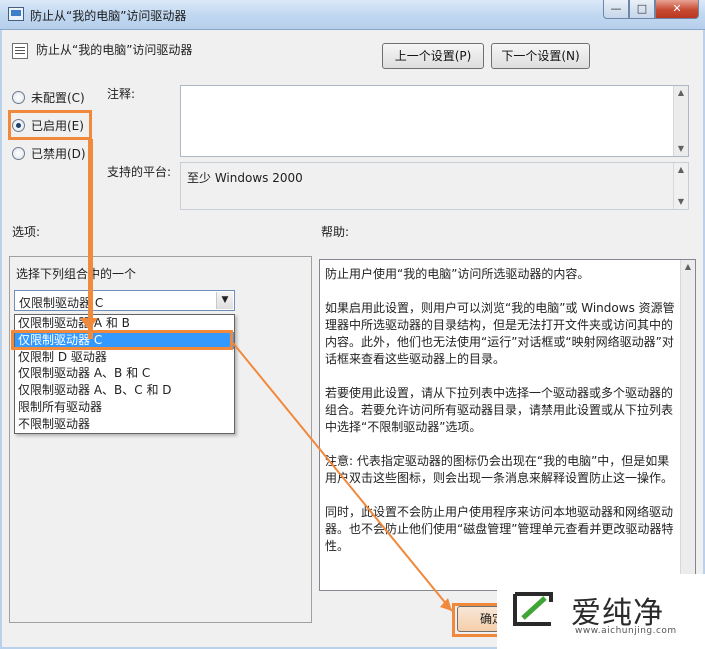 The width and height of the screenshot is (705, 649). I want to click on arrow-head-down-icon, so click(89, 324).